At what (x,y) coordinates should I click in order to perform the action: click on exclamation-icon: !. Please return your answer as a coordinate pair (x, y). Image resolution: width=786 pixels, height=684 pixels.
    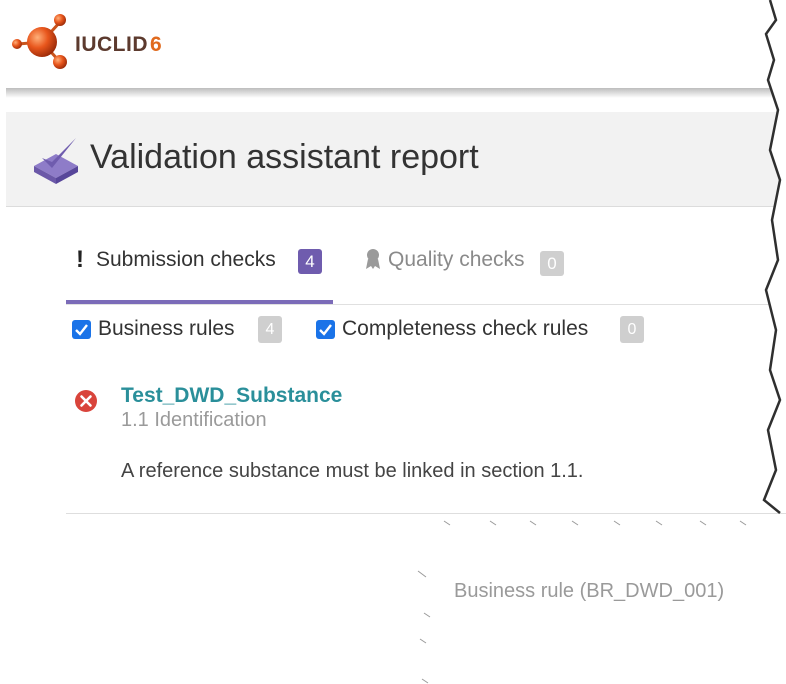
    Looking at the image, I should click on (80, 259).